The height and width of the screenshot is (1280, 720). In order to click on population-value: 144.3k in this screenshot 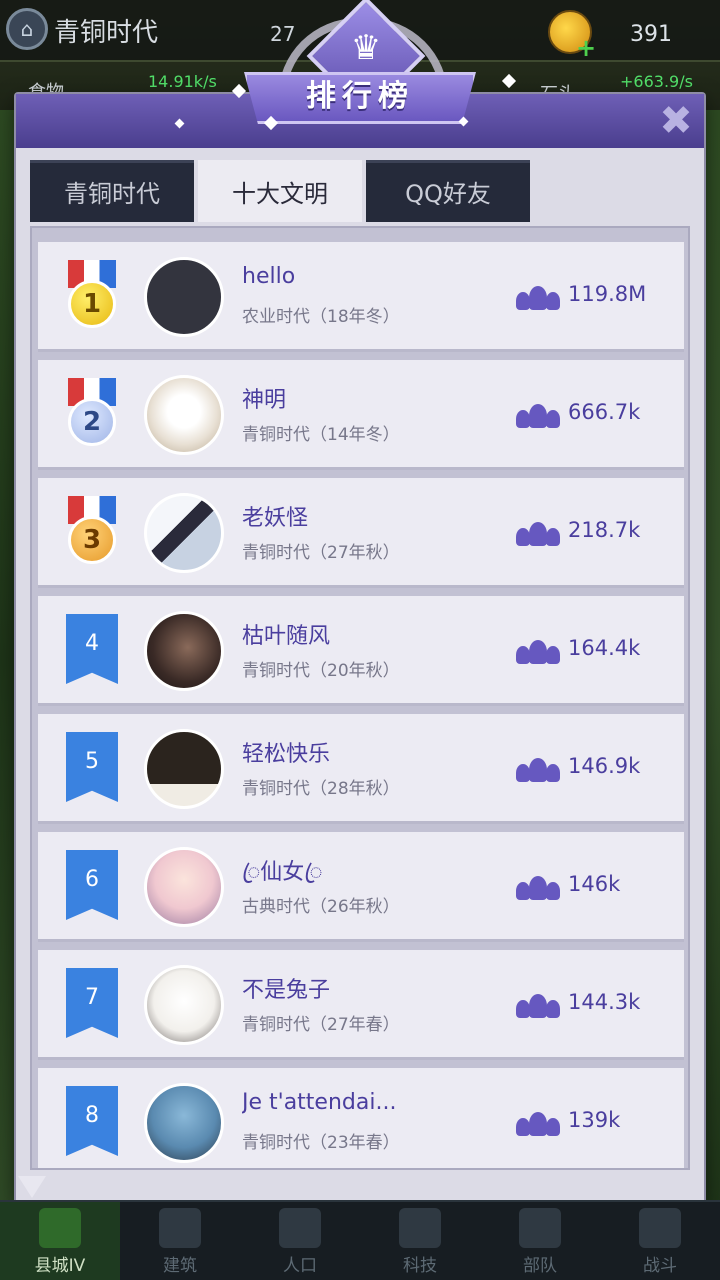, I will do `click(604, 1002)`.